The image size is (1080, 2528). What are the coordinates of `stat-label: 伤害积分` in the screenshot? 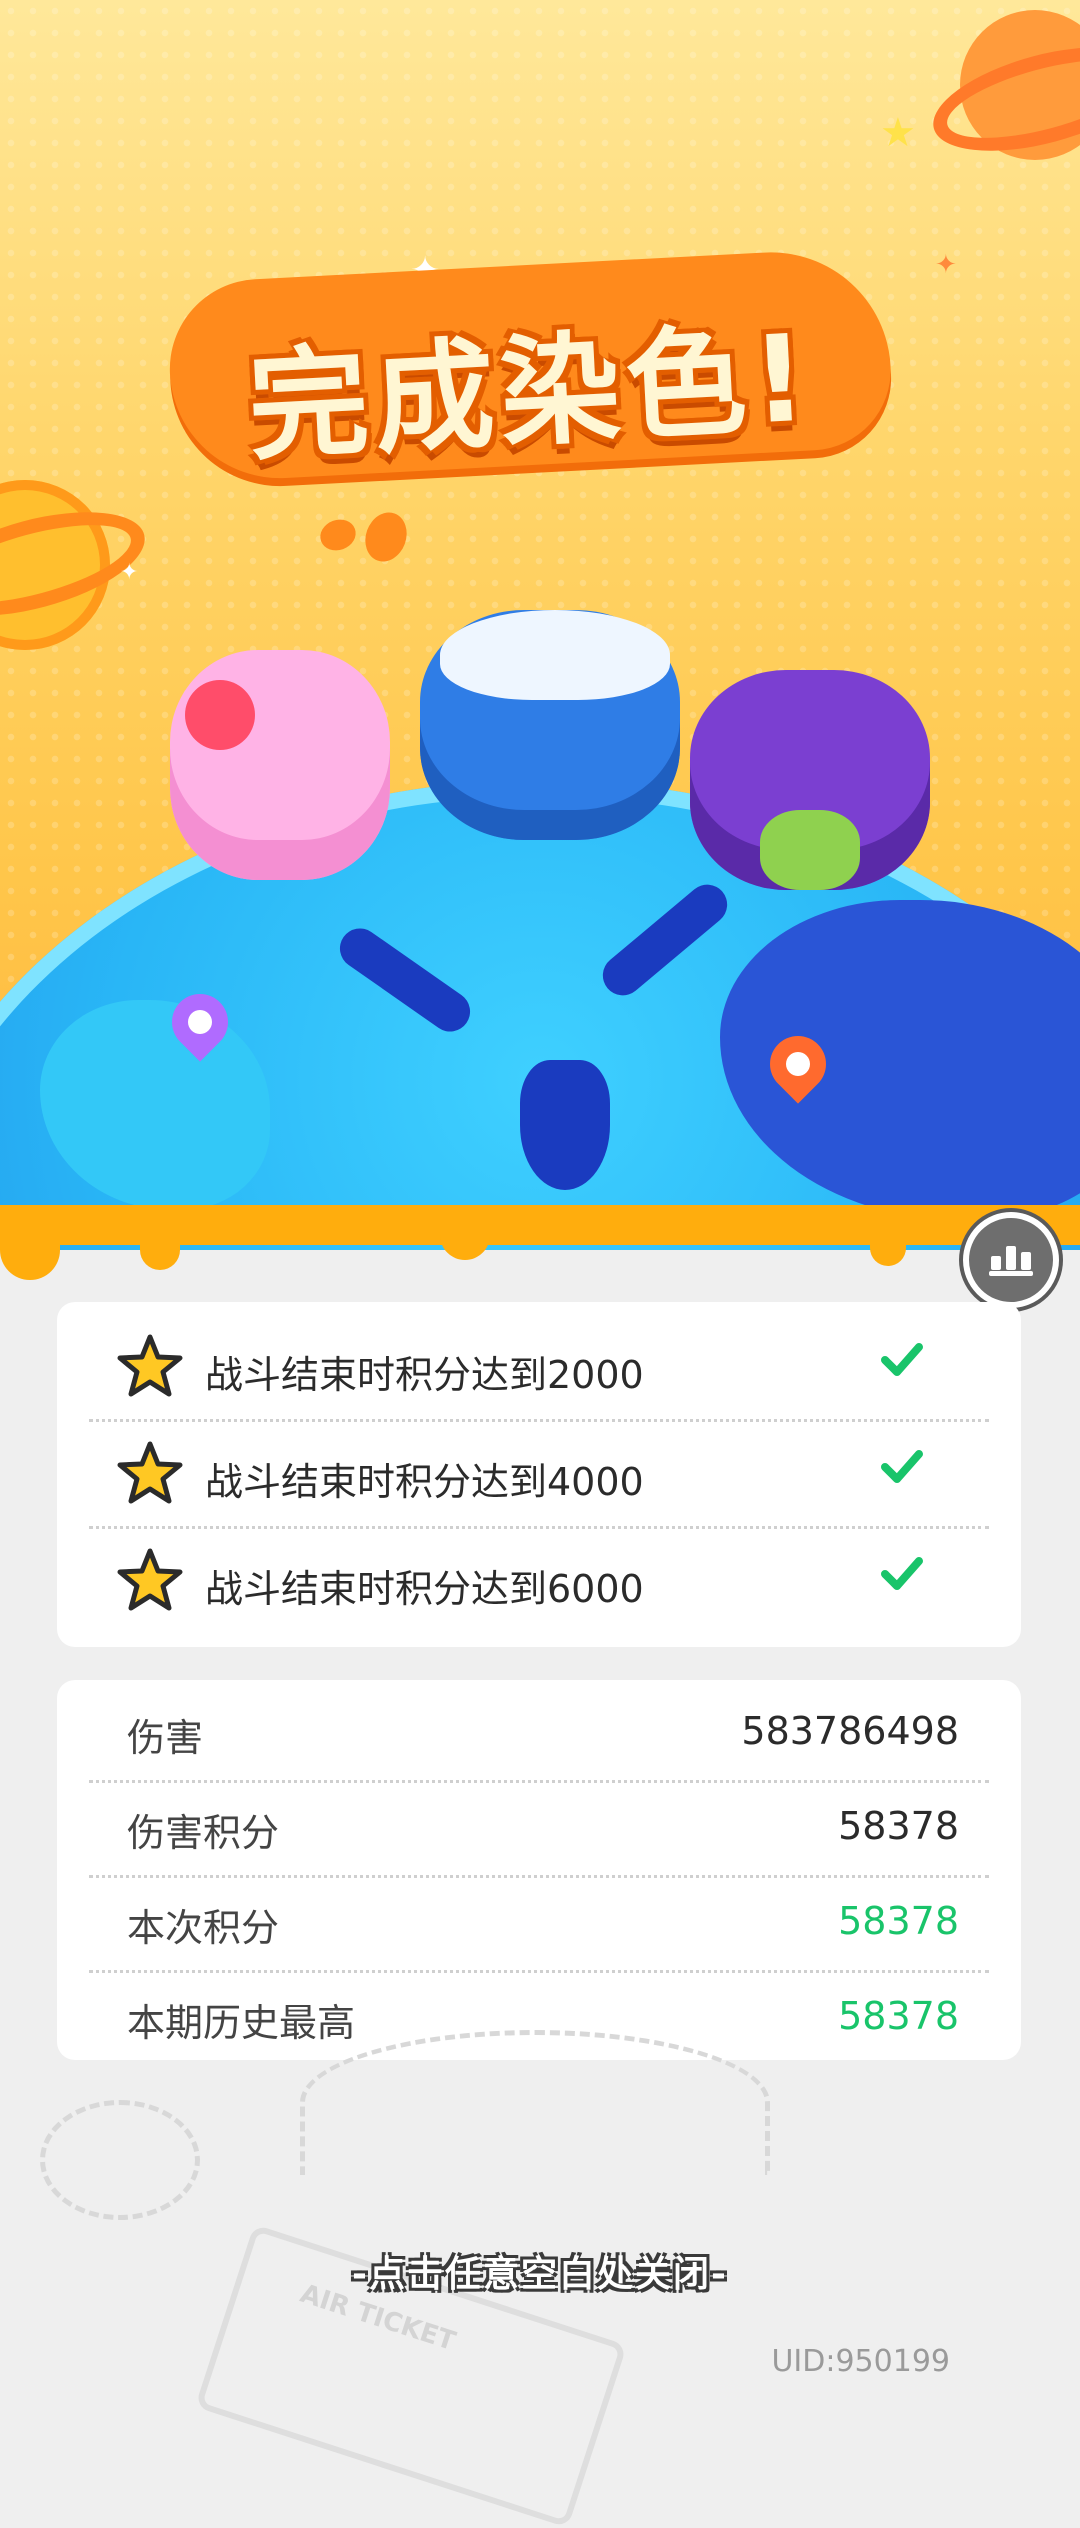 It's located at (203, 1833).